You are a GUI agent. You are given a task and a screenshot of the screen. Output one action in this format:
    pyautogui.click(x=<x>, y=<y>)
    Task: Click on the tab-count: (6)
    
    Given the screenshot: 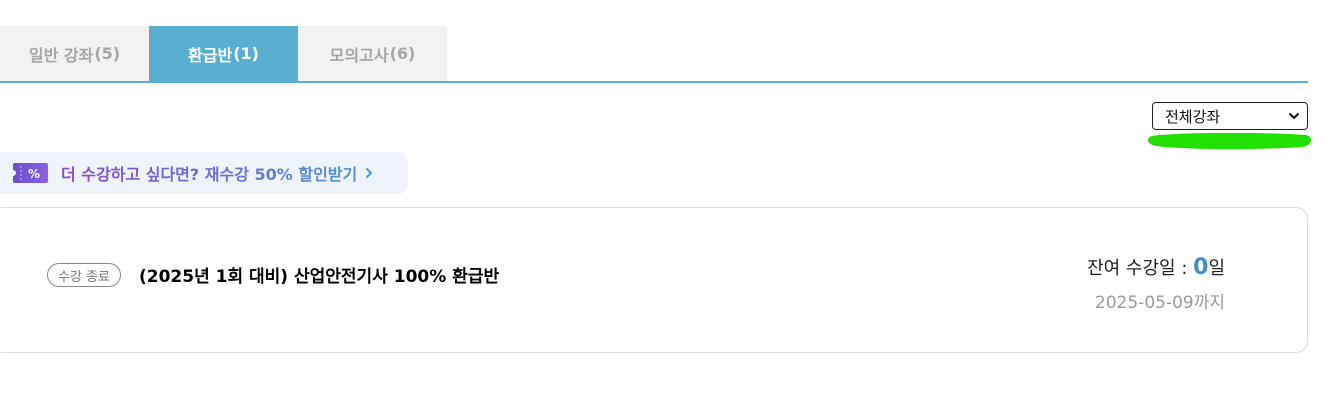 What is the action you would take?
    pyautogui.click(x=402, y=53)
    